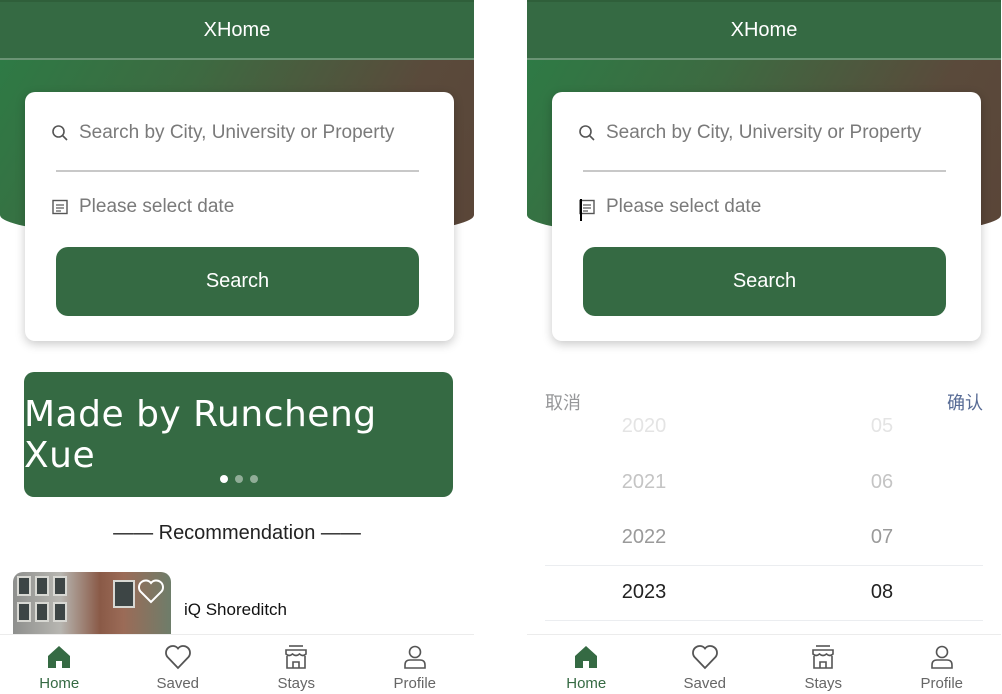 The height and width of the screenshot is (694, 1002). I want to click on picker-selection-line-bottom, so click(764, 620).